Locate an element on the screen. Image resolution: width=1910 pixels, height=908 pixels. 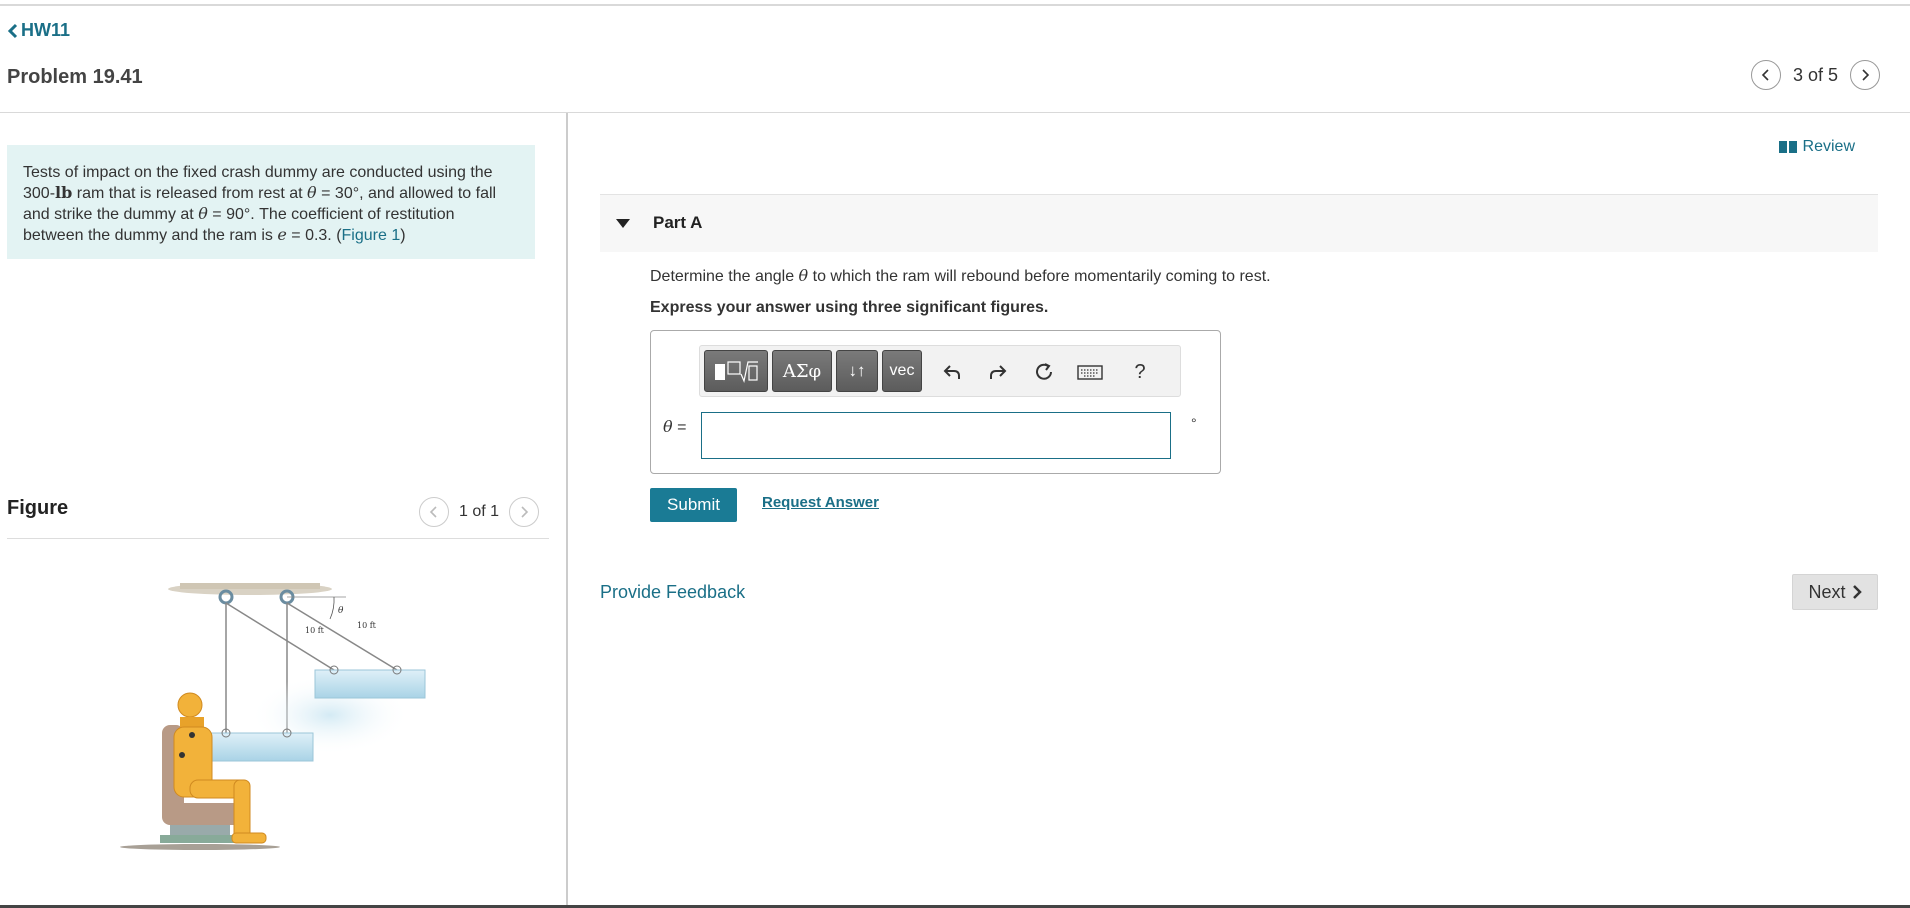
figure-pager-text: 1 of 1 is located at coordinates (479, 511).